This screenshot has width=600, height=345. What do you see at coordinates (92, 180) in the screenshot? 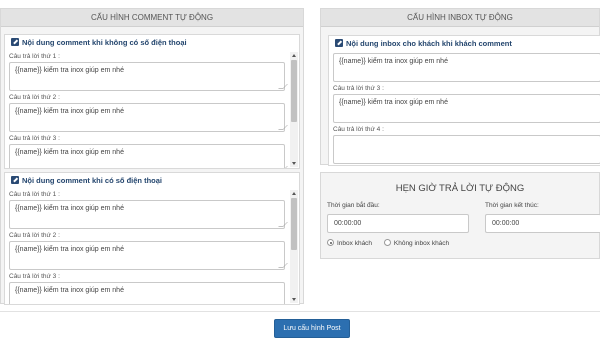
I see `comment-with-phone-title: Nội dung comment khi có số điện thoại` at bounding box center [92, 180].